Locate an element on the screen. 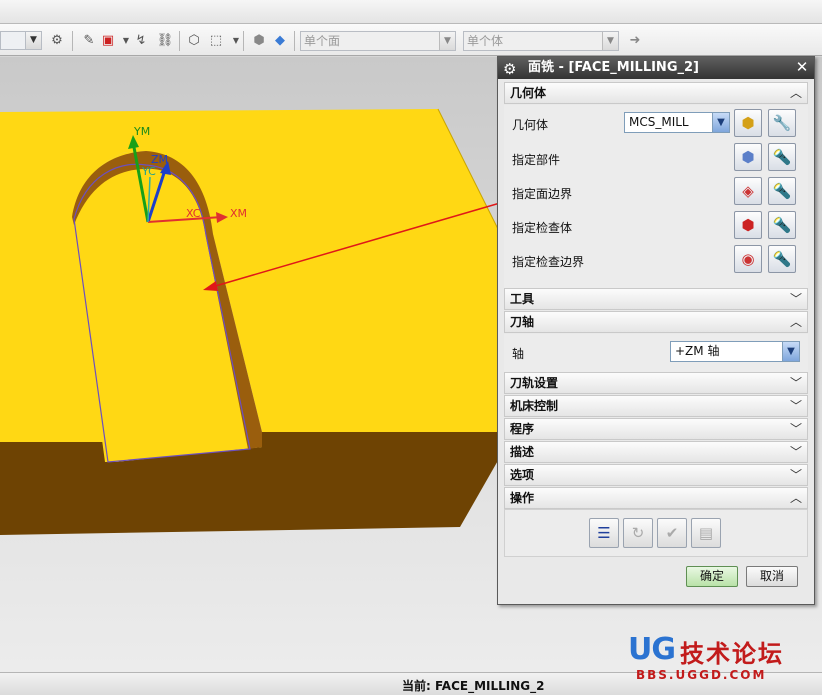 This screenshot has height=695, width=822. type-filter-dropdown: ▼ is located at coordinates (21, 40).